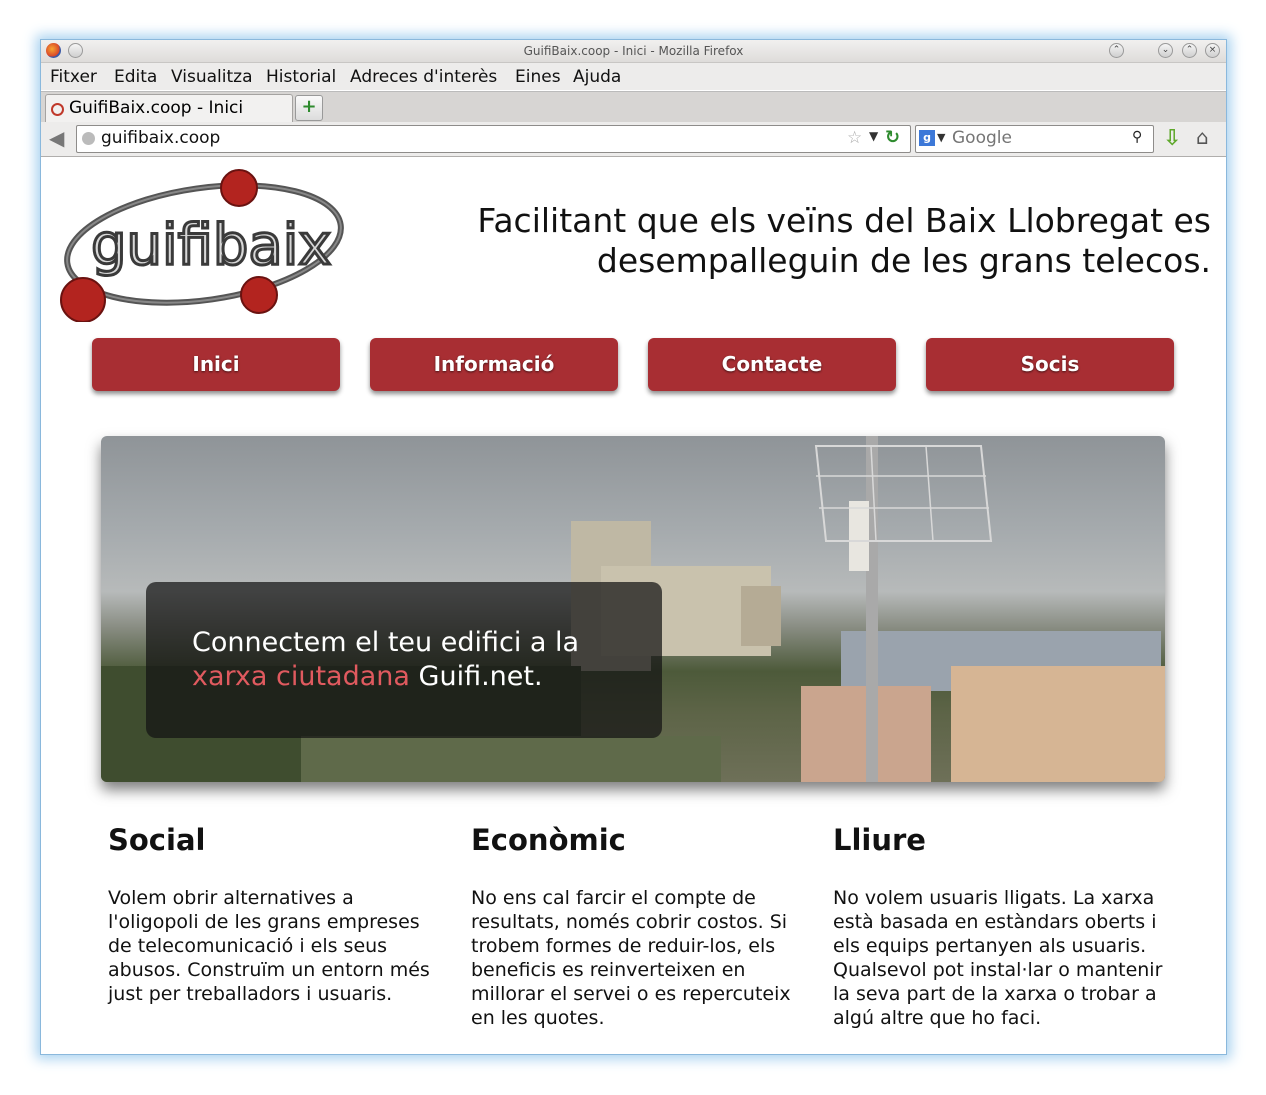 The width and height of the screenshot is (1266, 1095). I want to click on url-bar: ☆ ▼ ↻, so click(493, 139).